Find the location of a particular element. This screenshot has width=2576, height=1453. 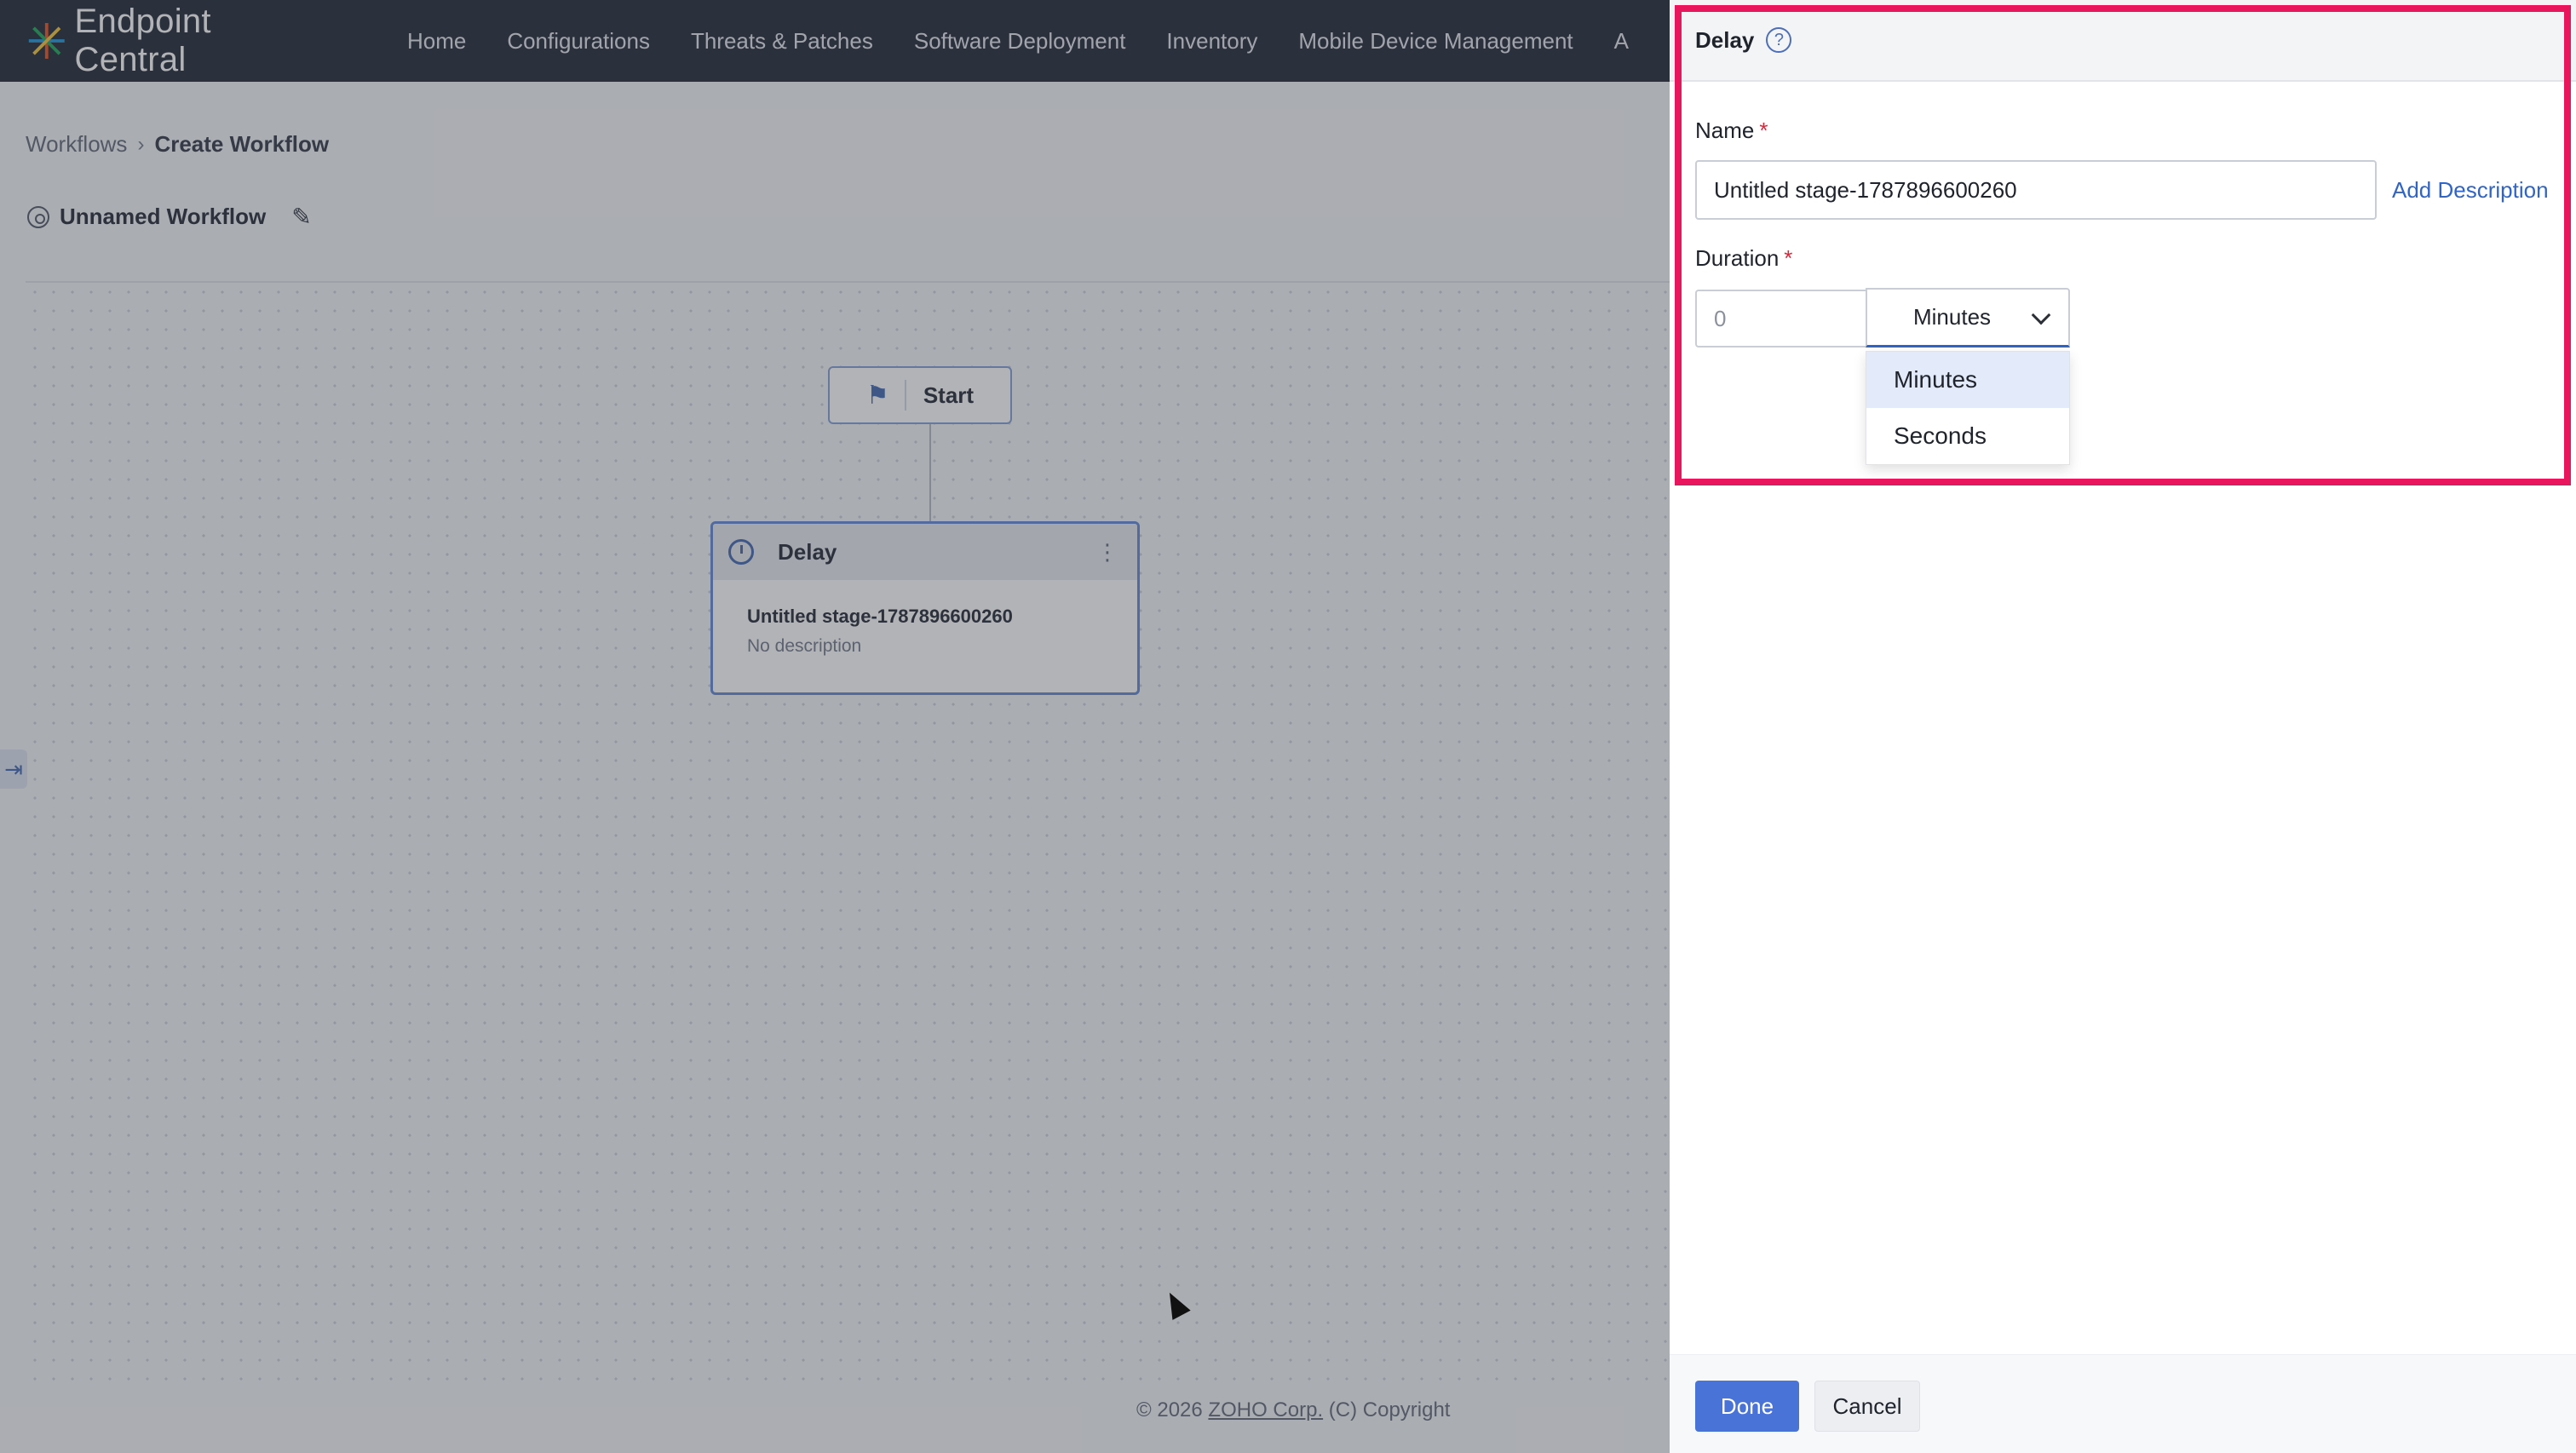

duration-label-text: Duration is located at coordinates (1738, 258).